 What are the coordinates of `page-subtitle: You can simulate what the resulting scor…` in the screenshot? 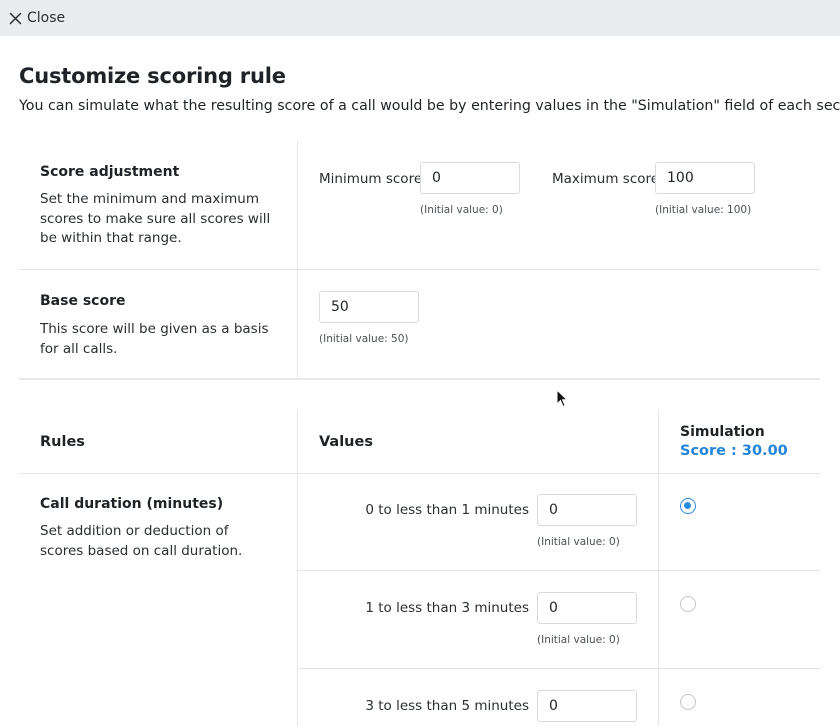 It's located at (429, 106).